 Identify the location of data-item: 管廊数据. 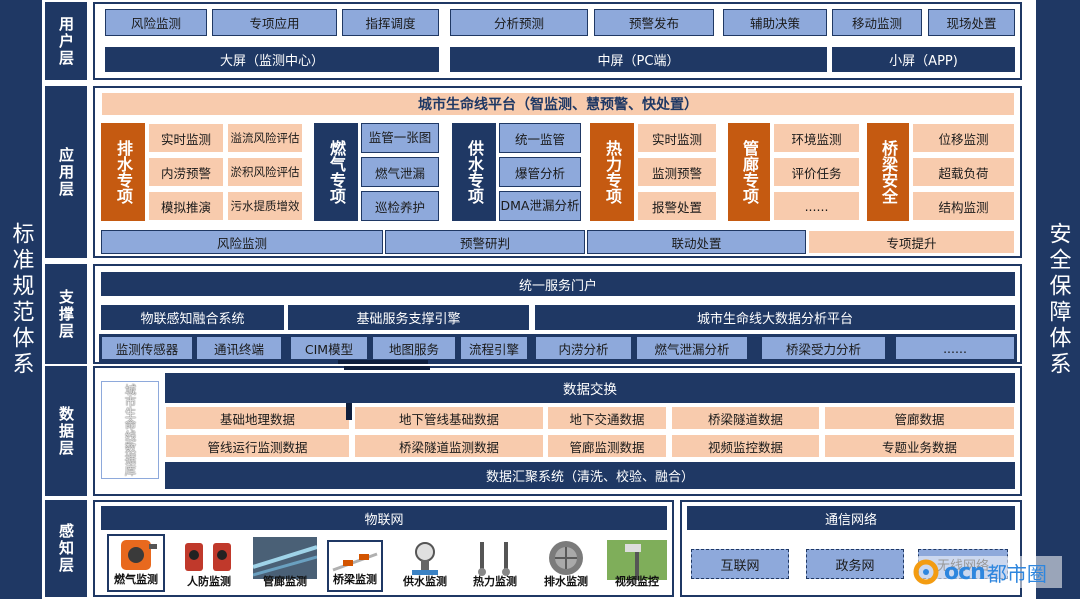
(919, 418).